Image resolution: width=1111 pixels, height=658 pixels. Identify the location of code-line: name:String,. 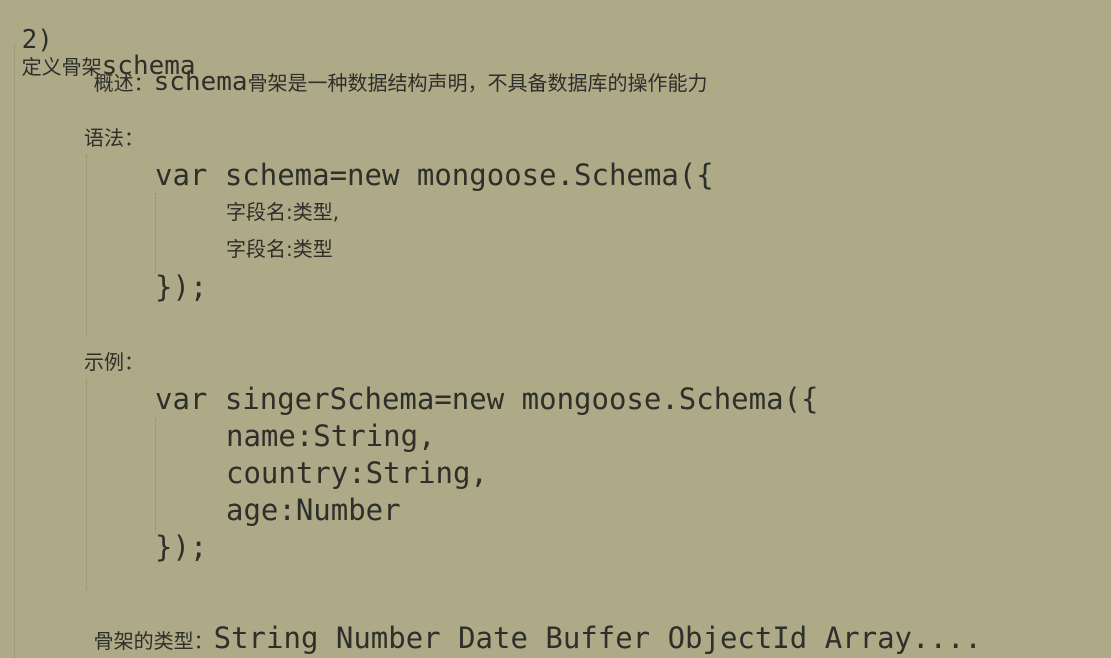
(331, 436).